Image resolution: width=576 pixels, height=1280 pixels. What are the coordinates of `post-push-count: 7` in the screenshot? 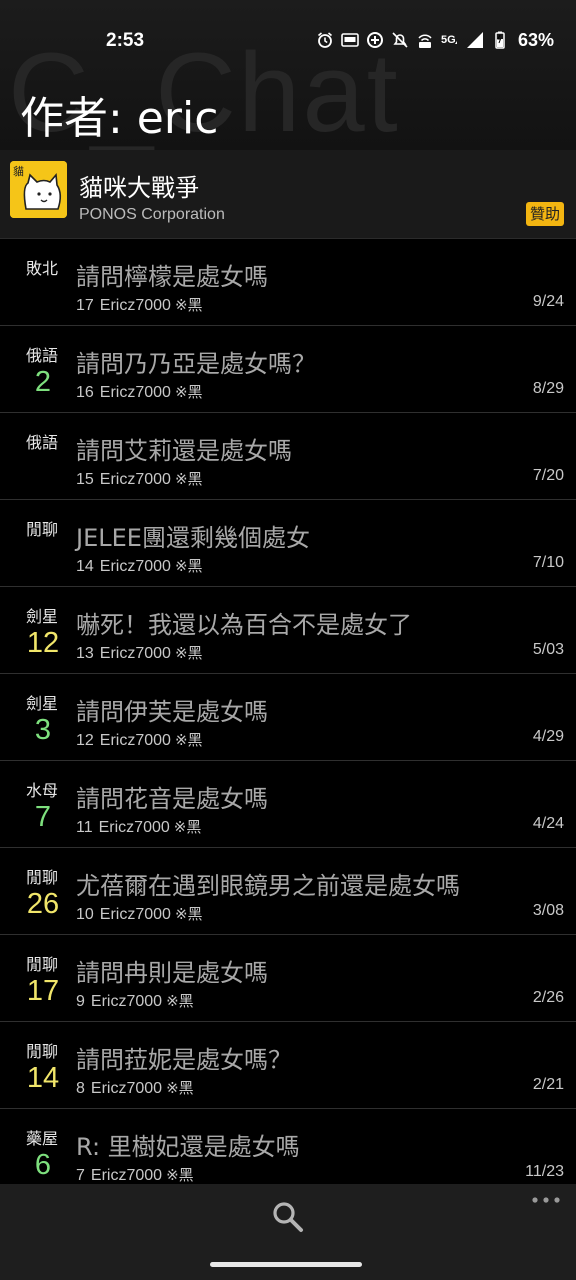 It's located at (43, 817).